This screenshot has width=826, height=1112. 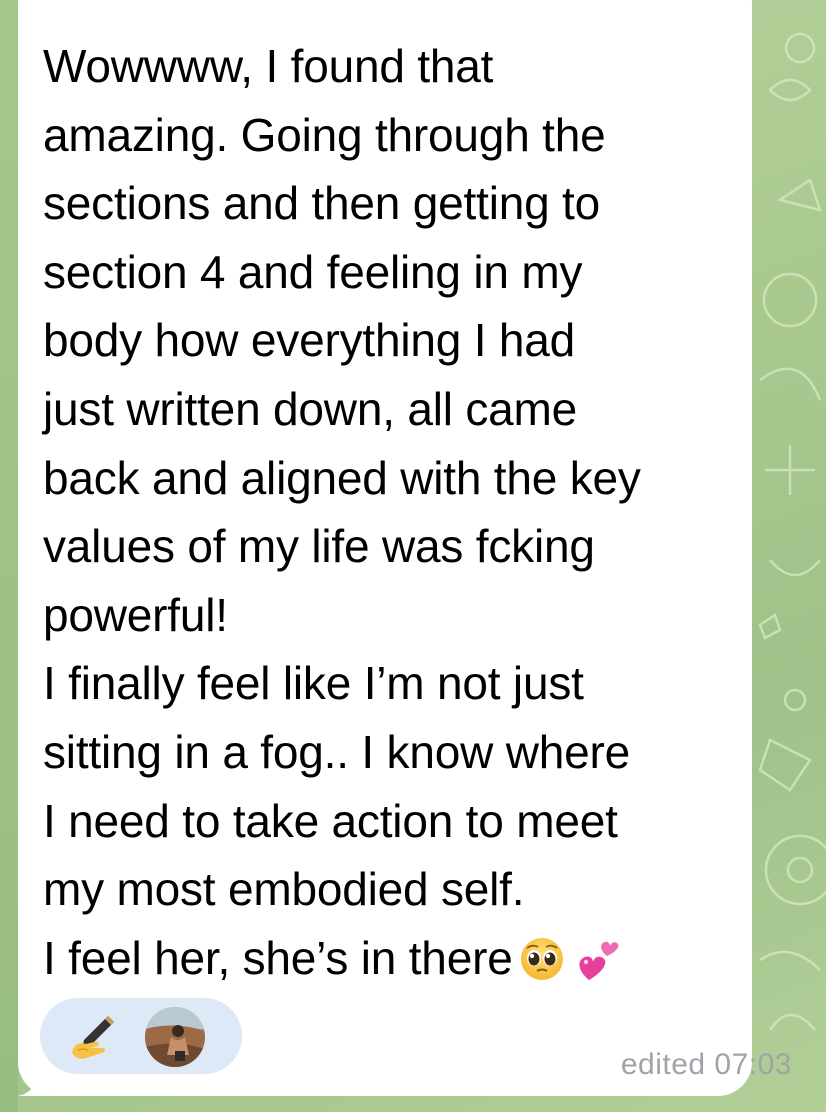 I want to click on message-line: sitting in a fog.. I know where, so click(x=336, y=751).